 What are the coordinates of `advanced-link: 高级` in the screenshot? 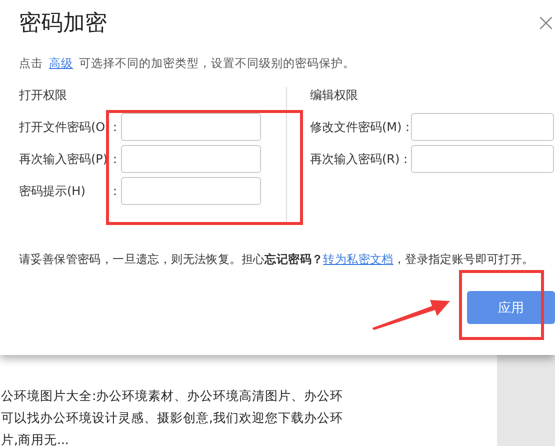 It's located at (61, 63).